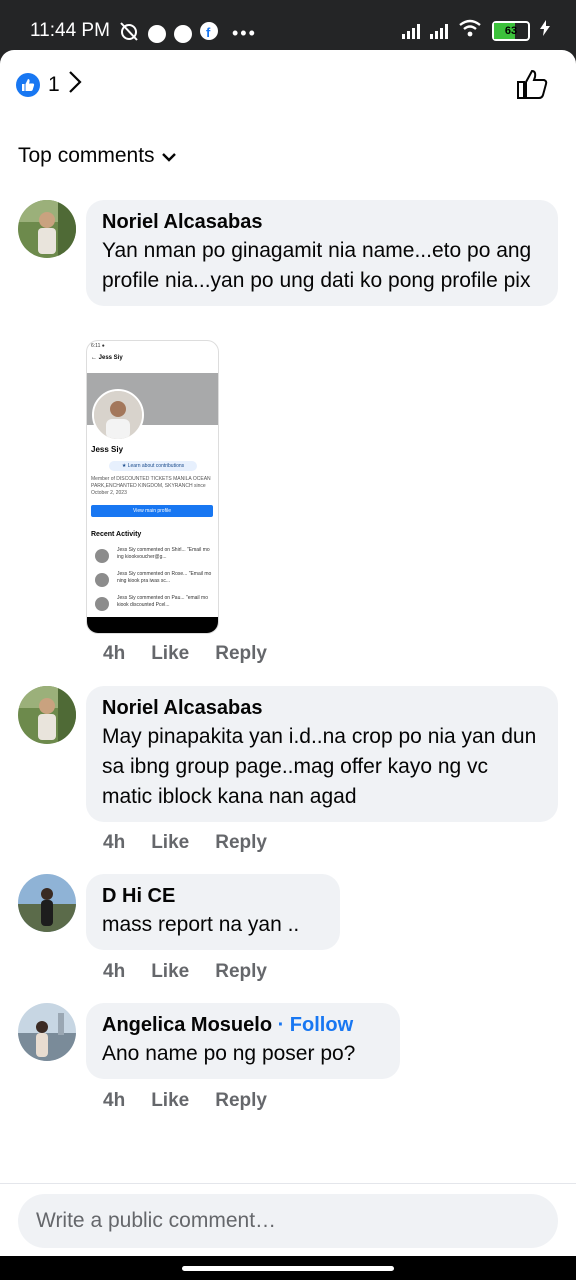 The height and width of the screenshot is (1280, 576). I want to click on facebook-icon: f, so click(209, 33).